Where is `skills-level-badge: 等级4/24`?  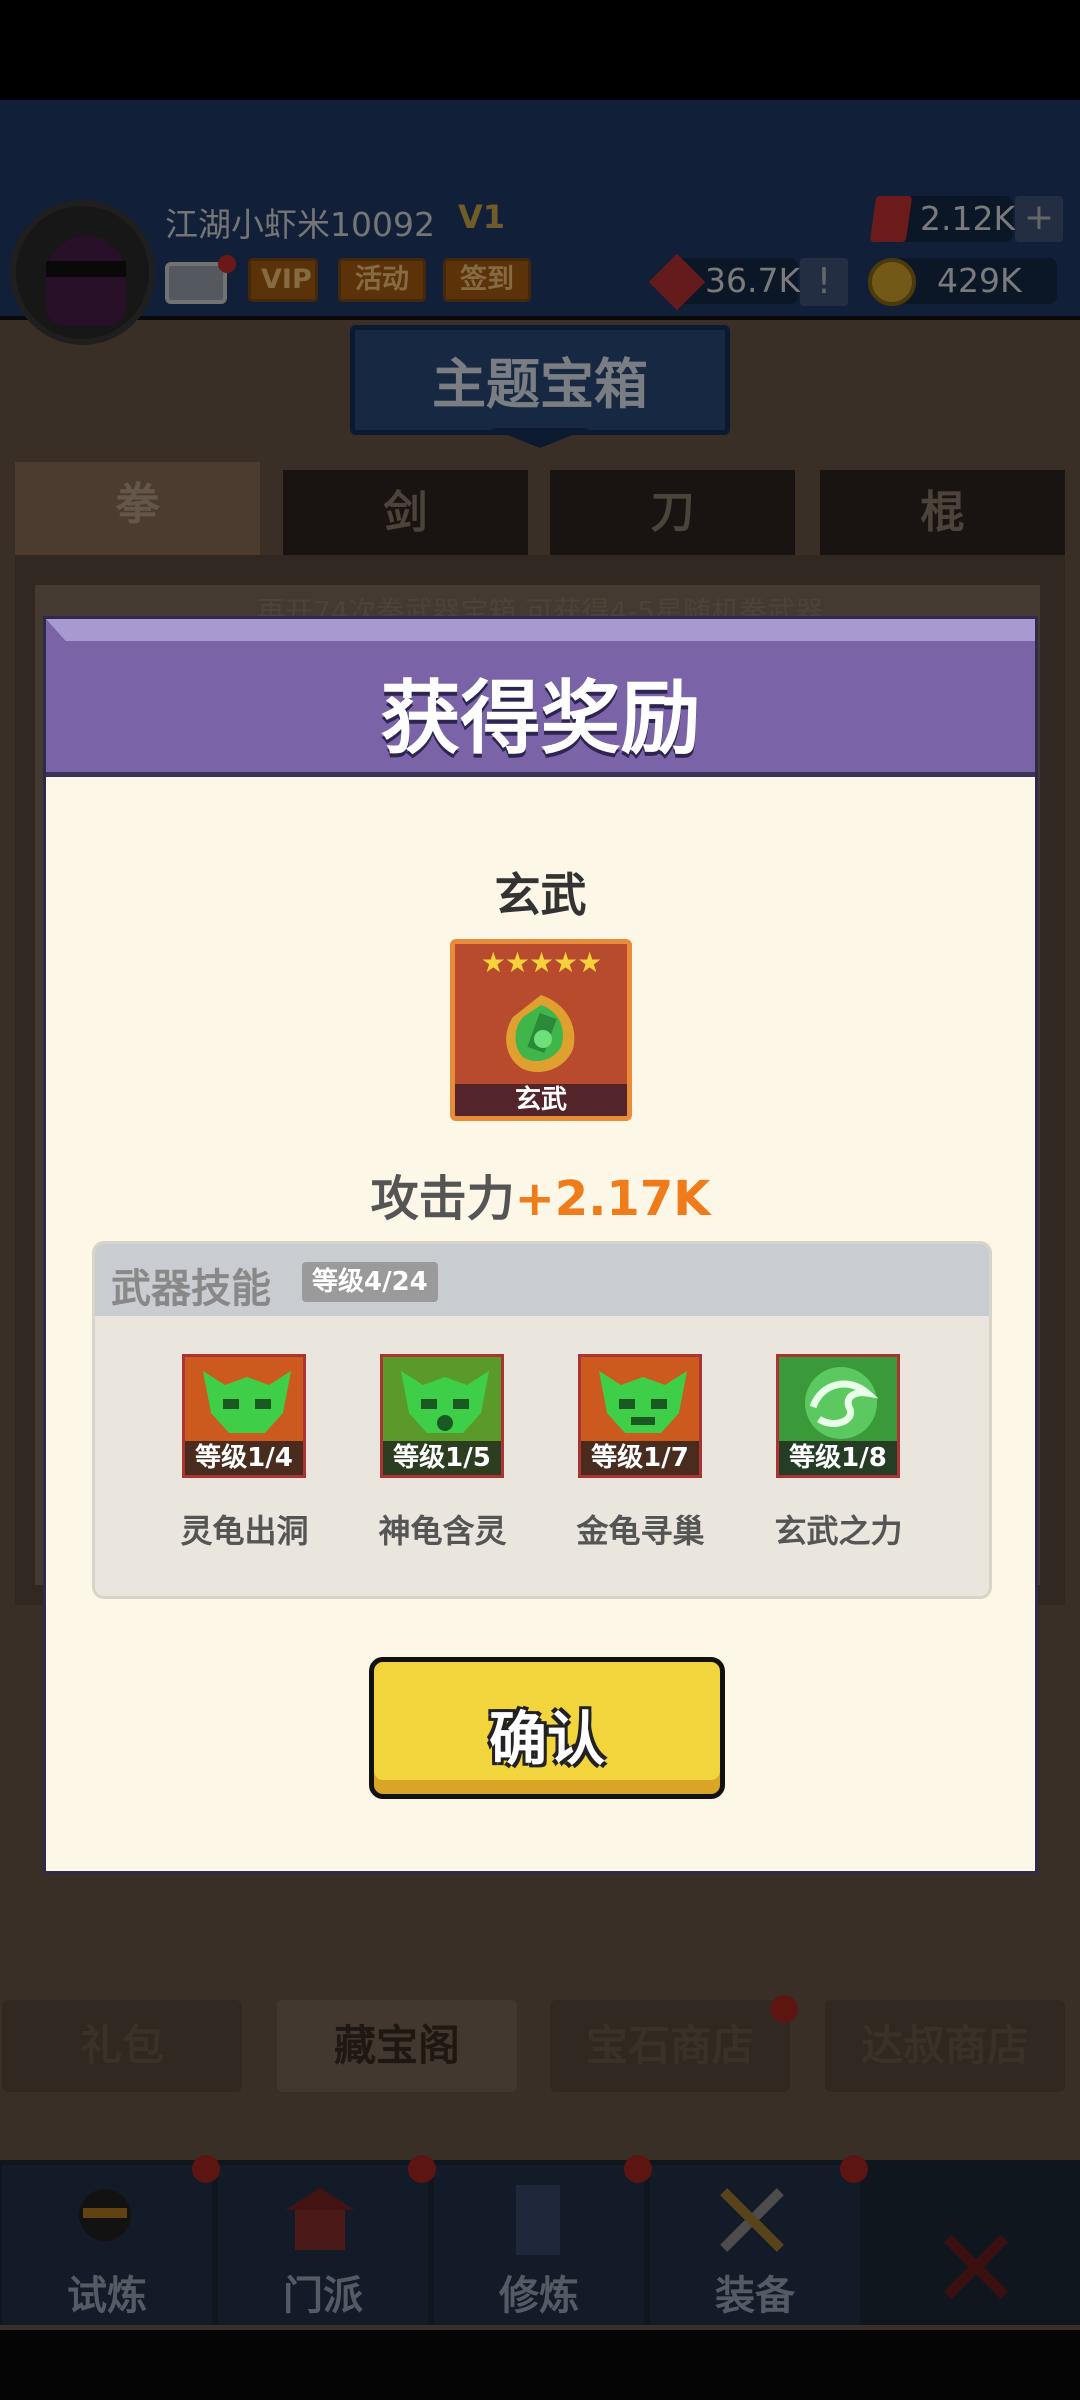 skills-level-badge: 等级4/24 is located at coordinates (370, 1282).